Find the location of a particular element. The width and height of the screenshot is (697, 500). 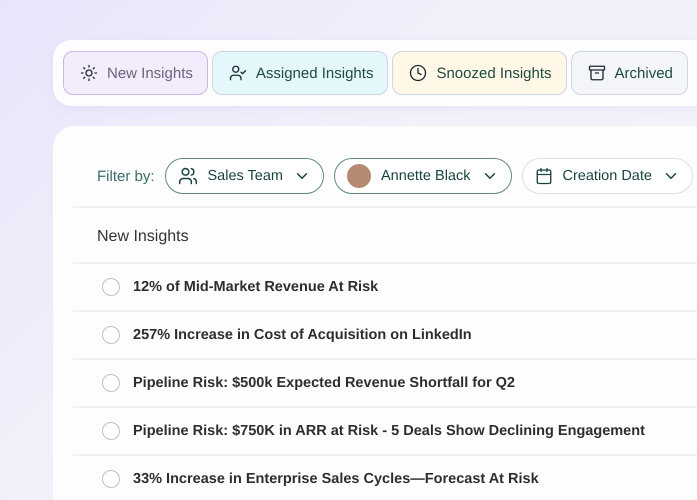

filter-dropdown: Sales Team is located at coordinates (244, 176).